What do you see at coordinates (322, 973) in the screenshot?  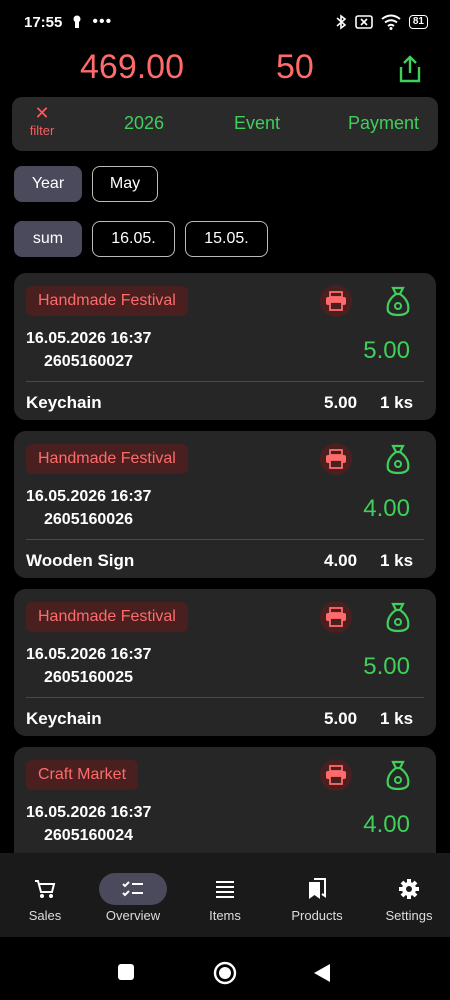 I see `back-icon` at bounding box center [322, 973].